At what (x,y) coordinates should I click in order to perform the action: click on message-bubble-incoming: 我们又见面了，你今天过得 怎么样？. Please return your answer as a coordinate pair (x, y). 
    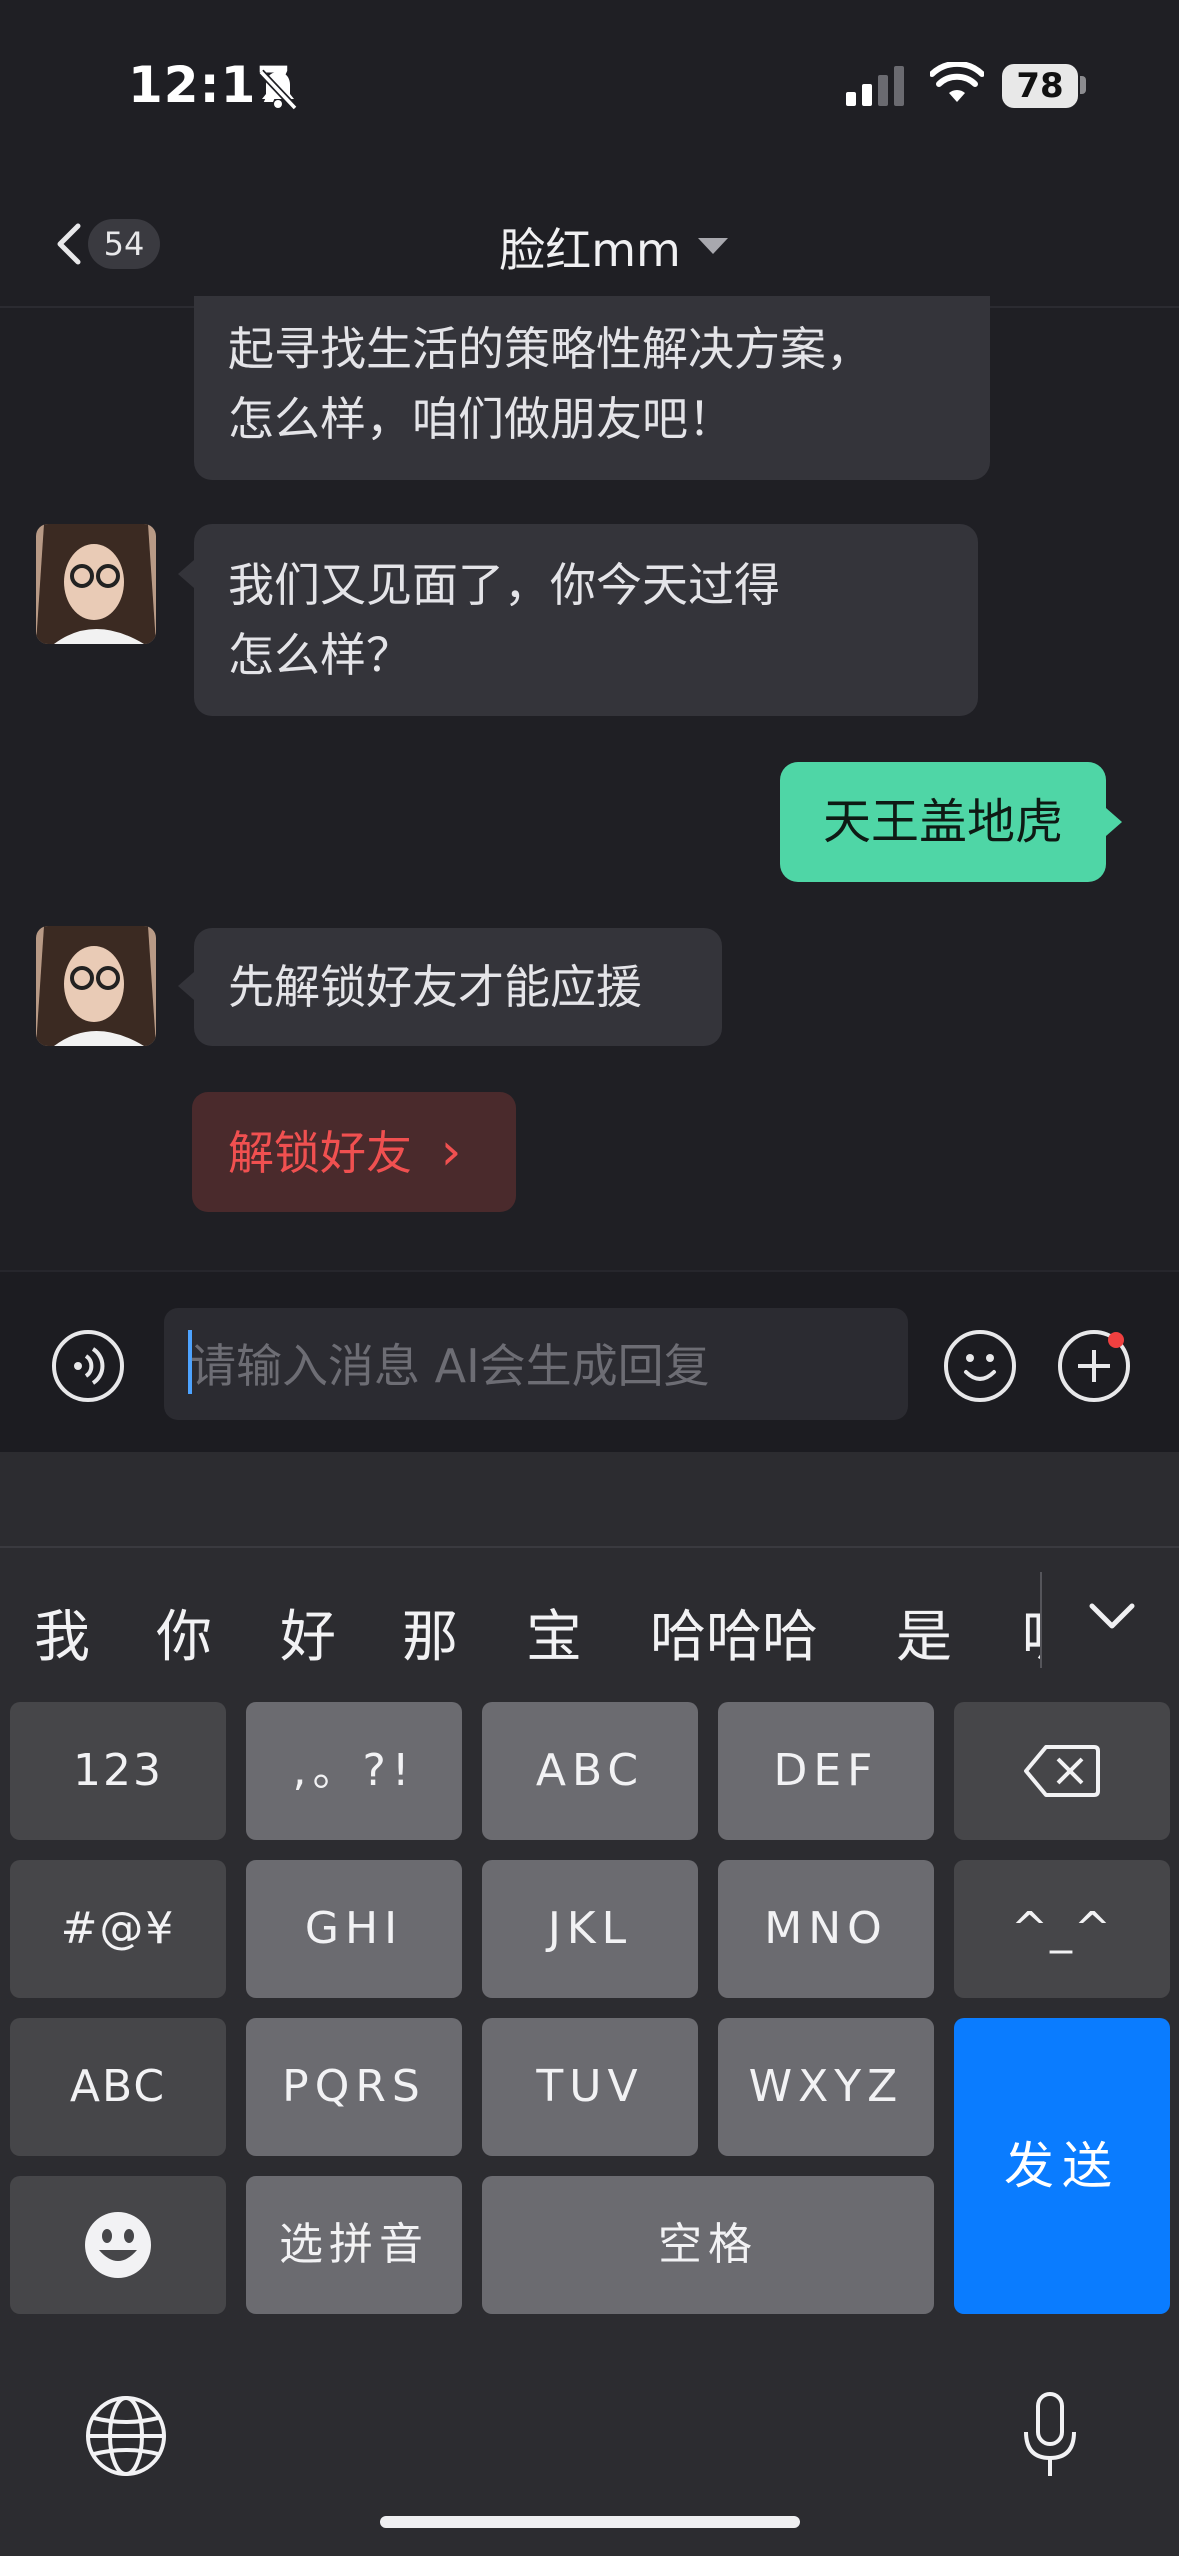
    Looking at the image, I should click on (586, 620).